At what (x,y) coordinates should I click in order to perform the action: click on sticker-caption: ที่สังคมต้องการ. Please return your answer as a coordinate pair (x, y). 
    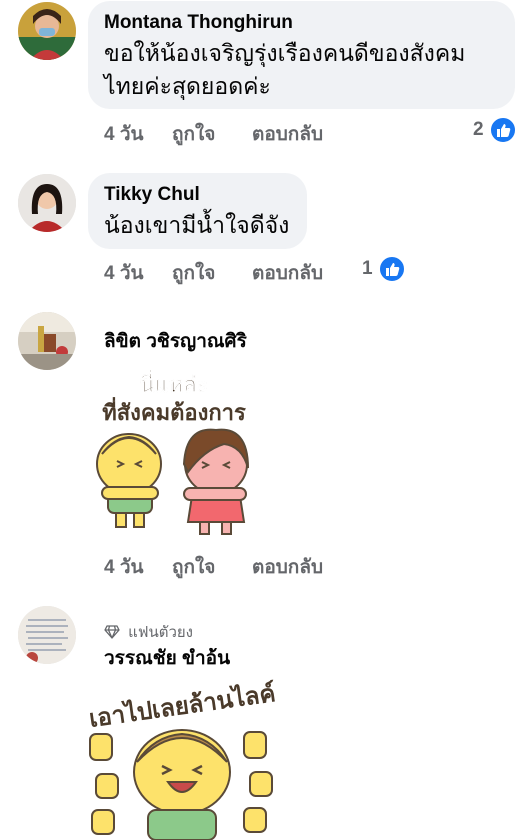
    Looking at the image, I should click on (174, 411).